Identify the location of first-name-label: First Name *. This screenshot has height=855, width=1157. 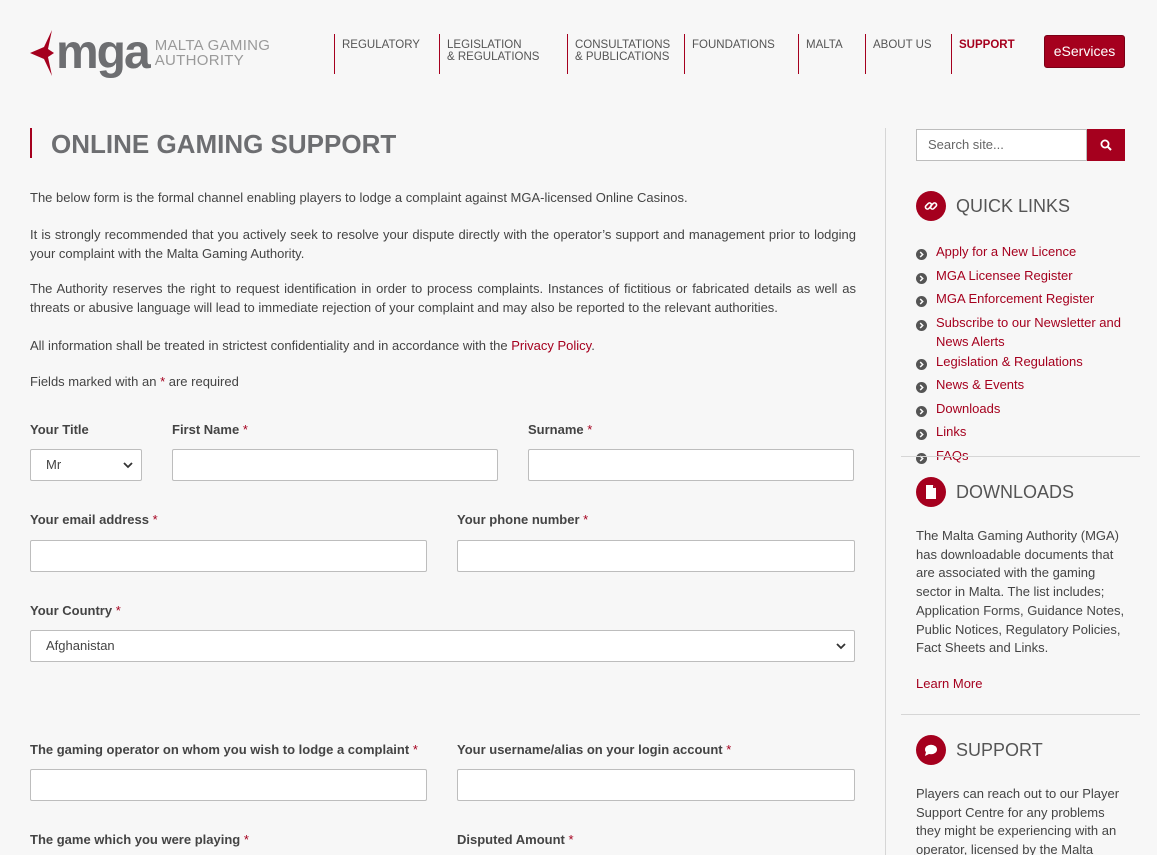
(210, 429).